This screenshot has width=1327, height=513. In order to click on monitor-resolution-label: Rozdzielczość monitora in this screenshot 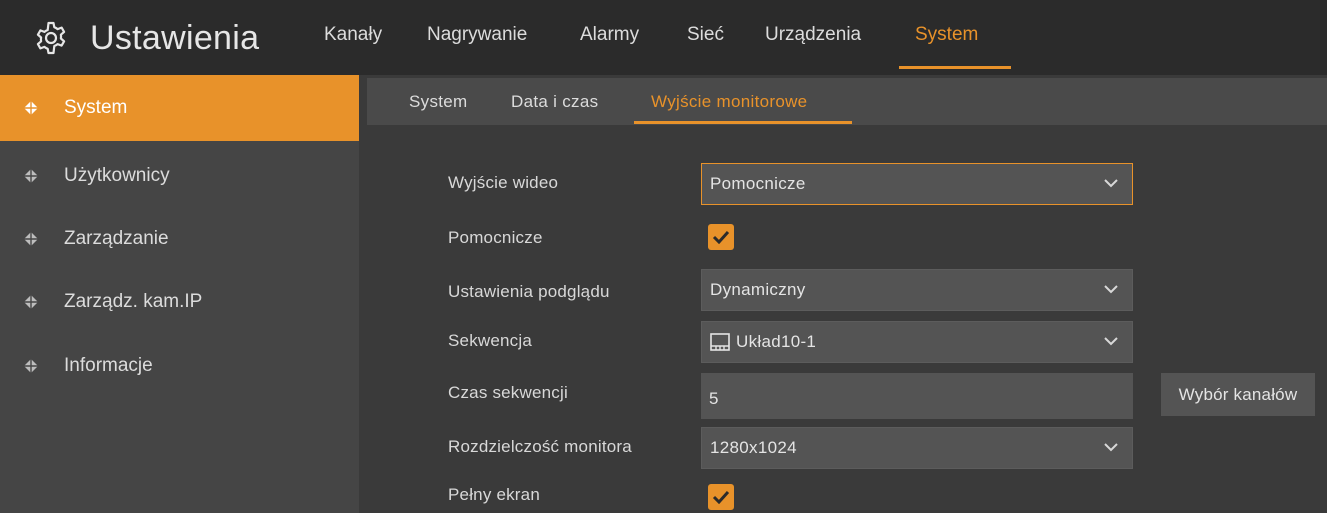, I will do `click(540, 446)`.